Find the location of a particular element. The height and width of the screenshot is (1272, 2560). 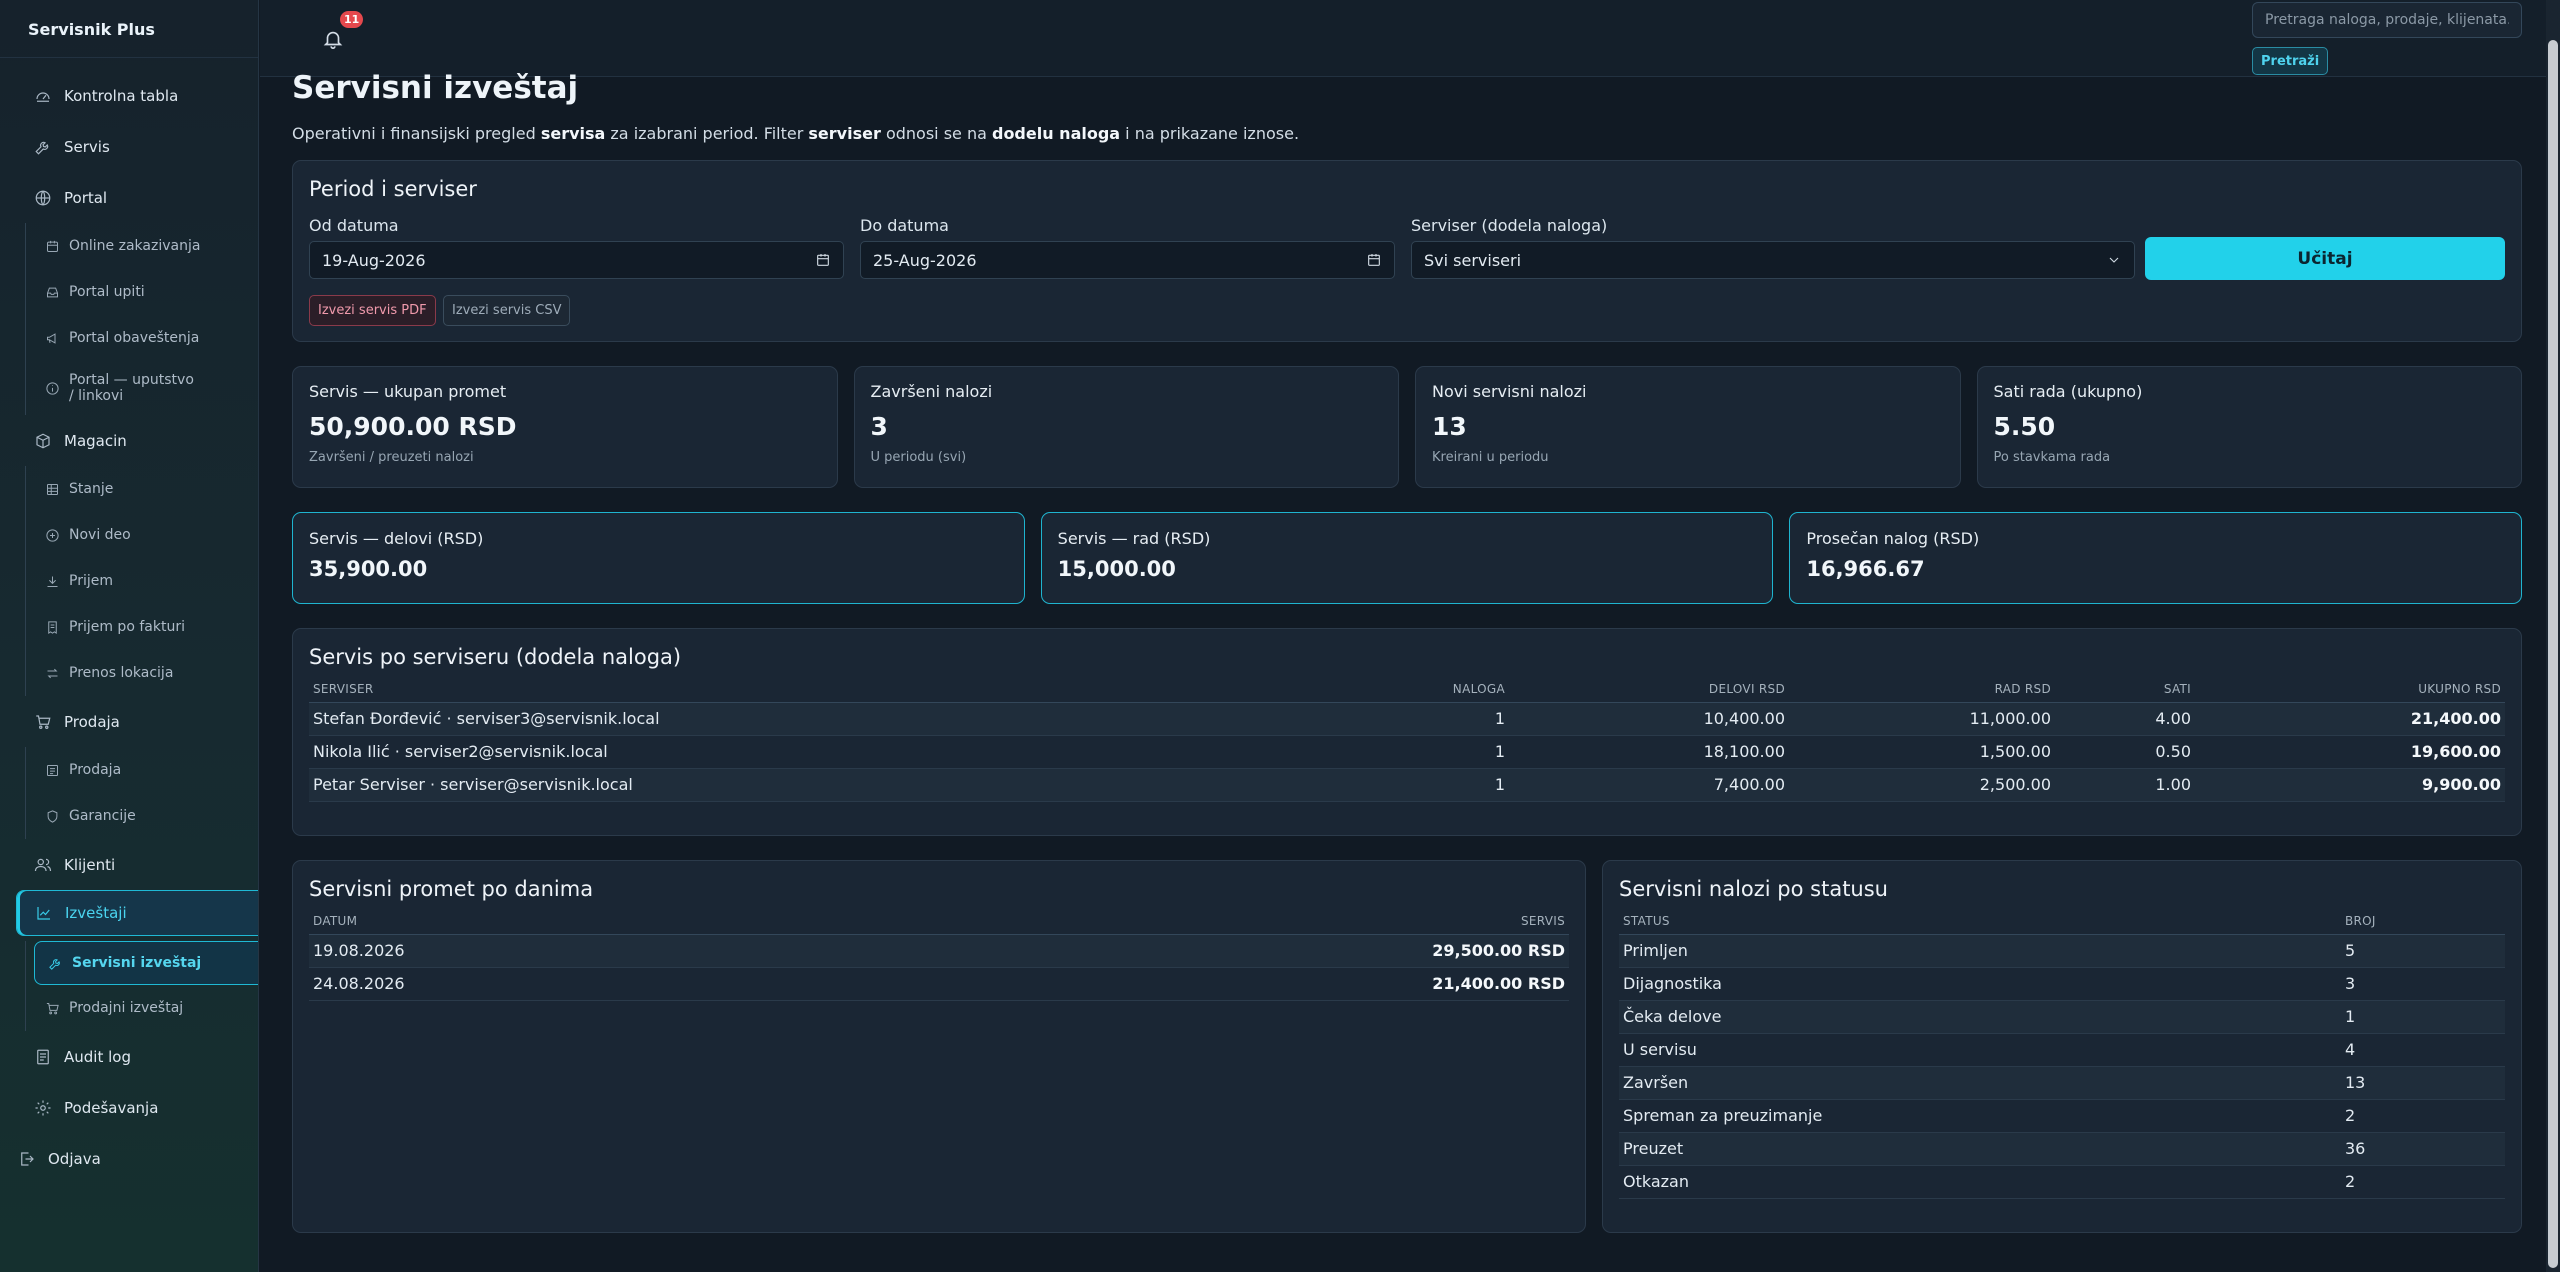

sidebar-item-settings: Podešavanja is located at coordinates (129, 1107).